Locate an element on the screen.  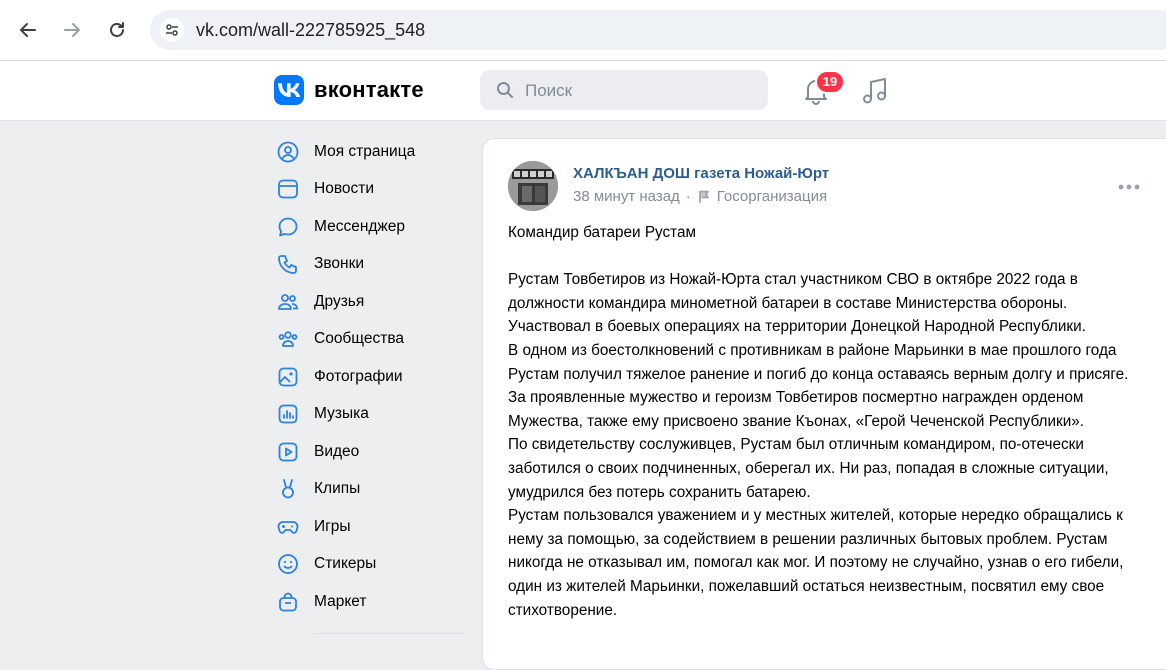
arrow-right-icon is located at coordinates (72, 30).